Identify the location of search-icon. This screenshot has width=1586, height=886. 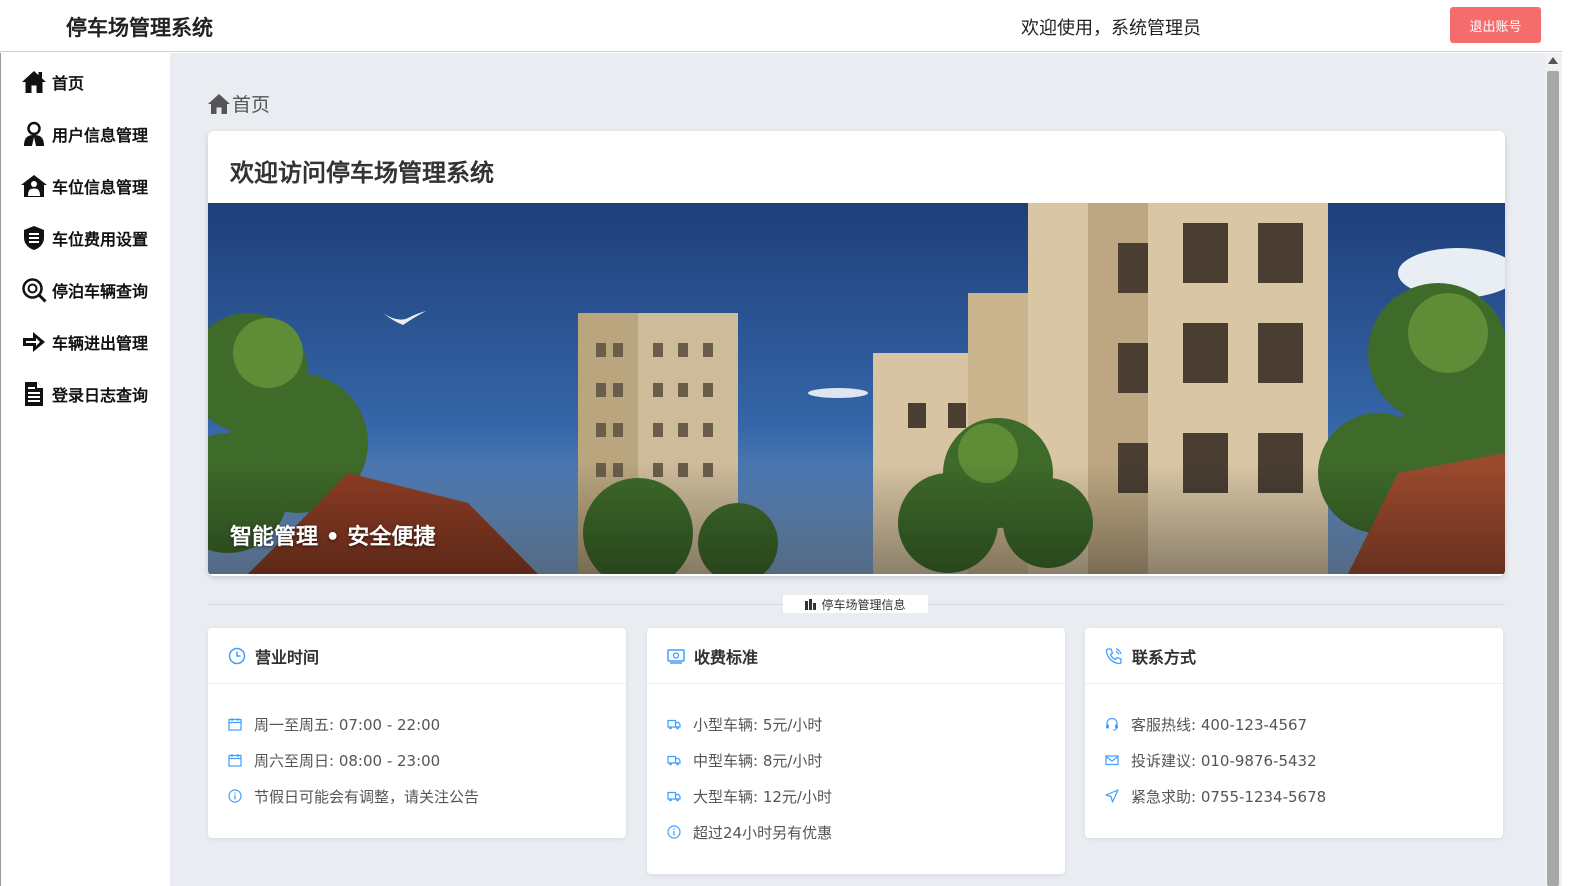
(34, 290).